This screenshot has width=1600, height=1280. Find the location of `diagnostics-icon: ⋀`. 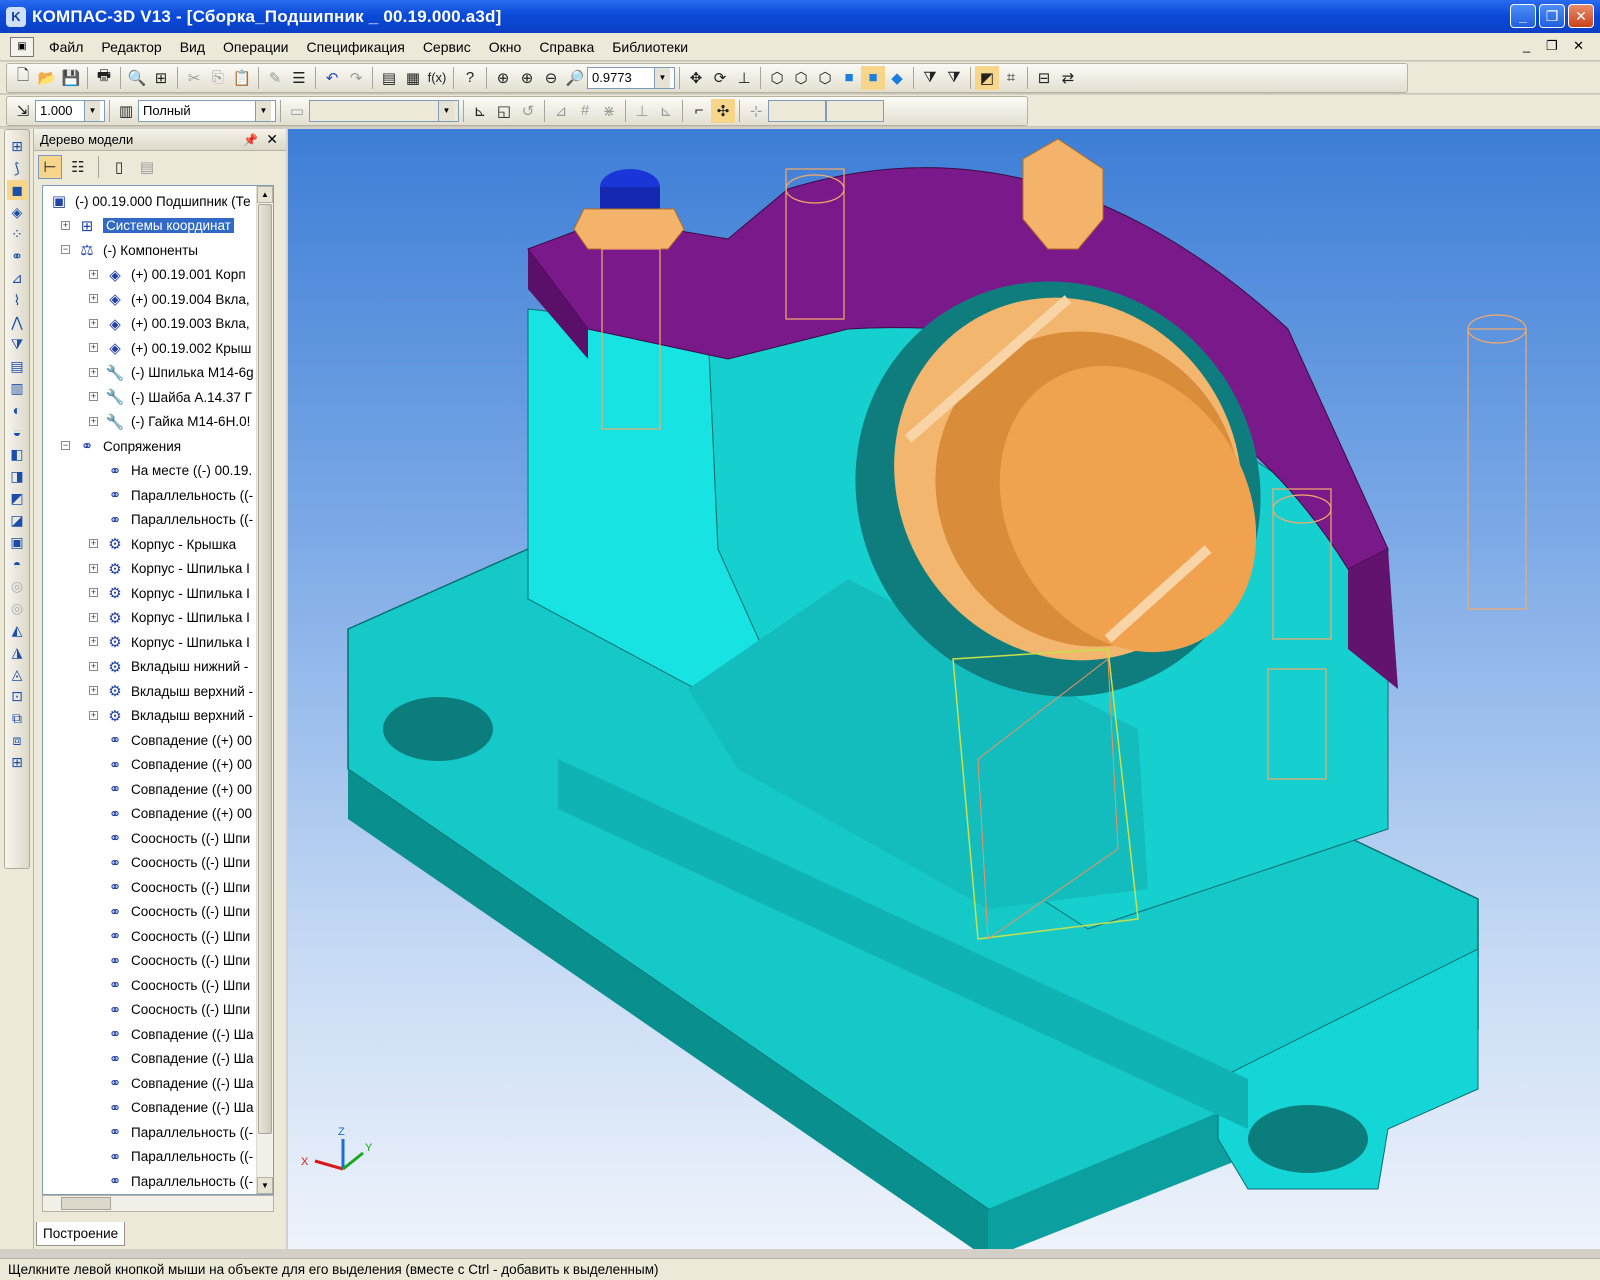

diagnostics-icon: ⋀ is located at coordinates (17, 322).